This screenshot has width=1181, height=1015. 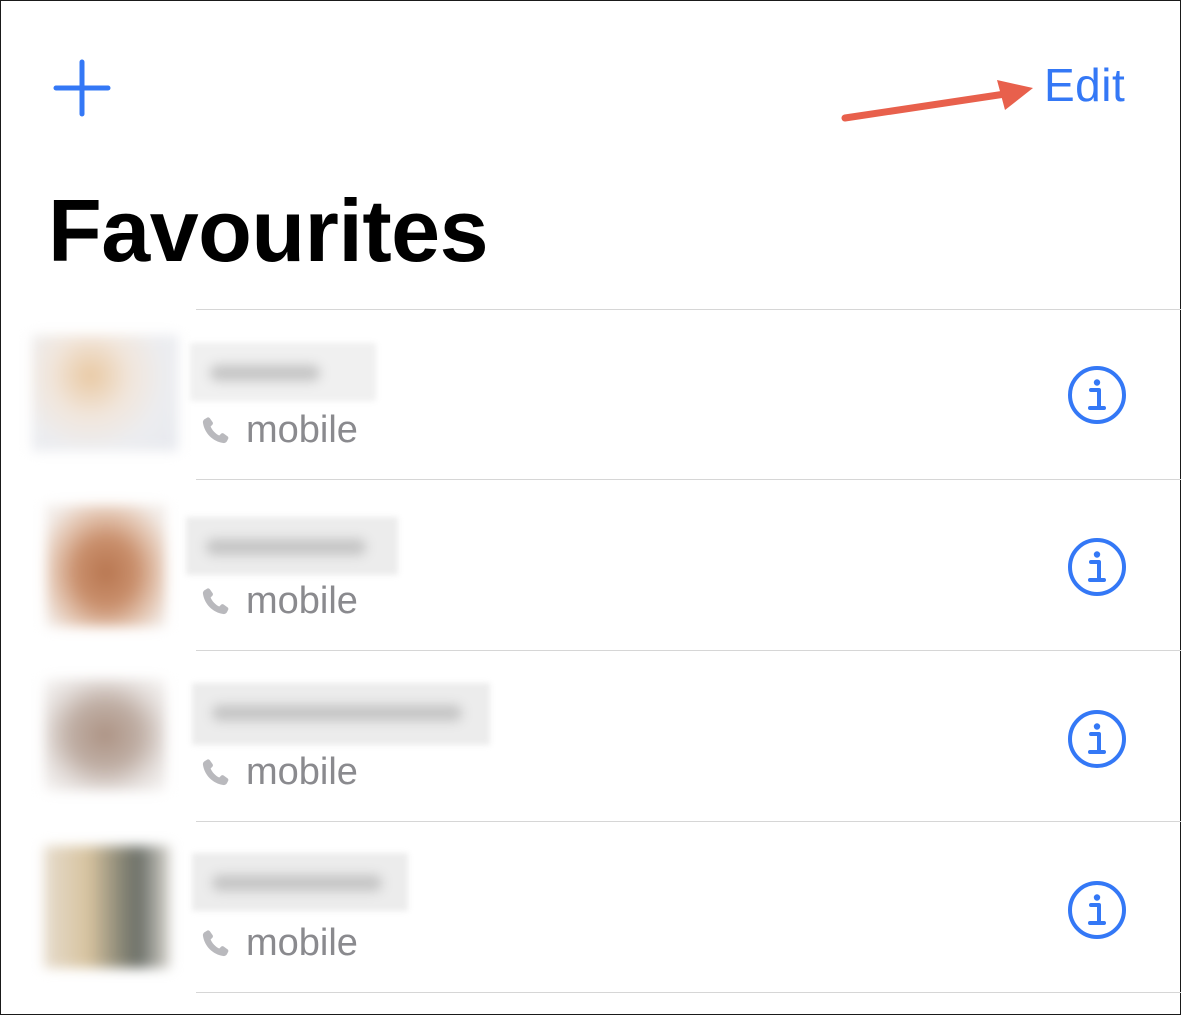 What do you see at coordinates (688, 992) in the screenshot?
I see `row-divider` at bounding box center [688, 992].